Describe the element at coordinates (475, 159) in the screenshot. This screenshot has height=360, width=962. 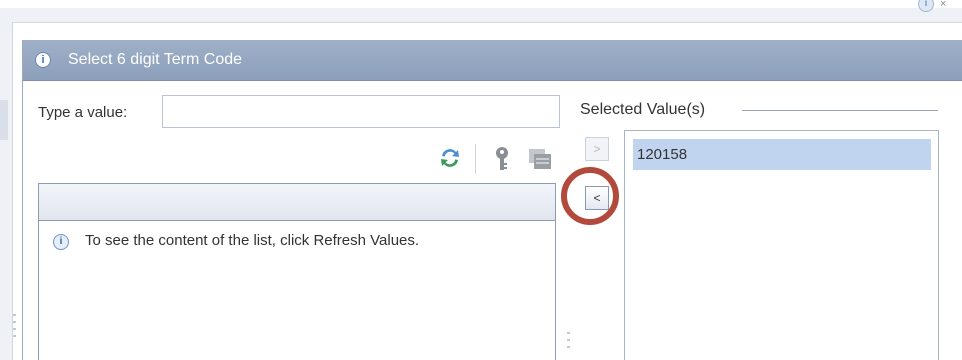
I see `toolbar-separator` at that location.